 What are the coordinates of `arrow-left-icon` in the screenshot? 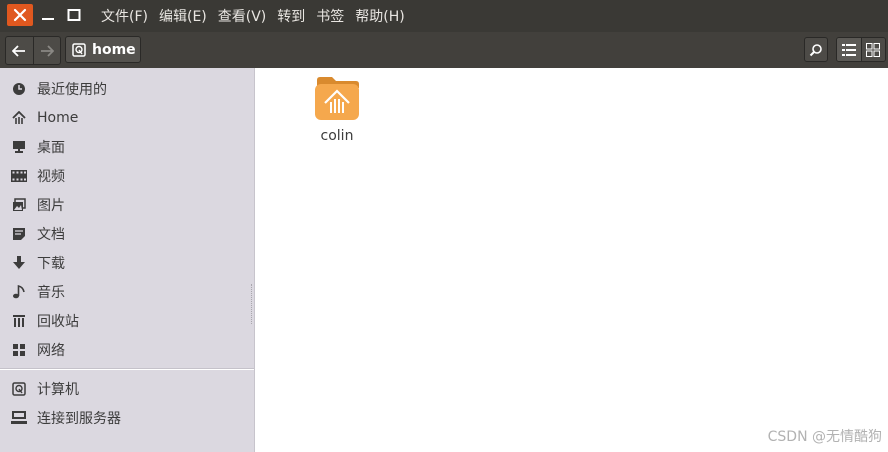 It's located at (19, 50).